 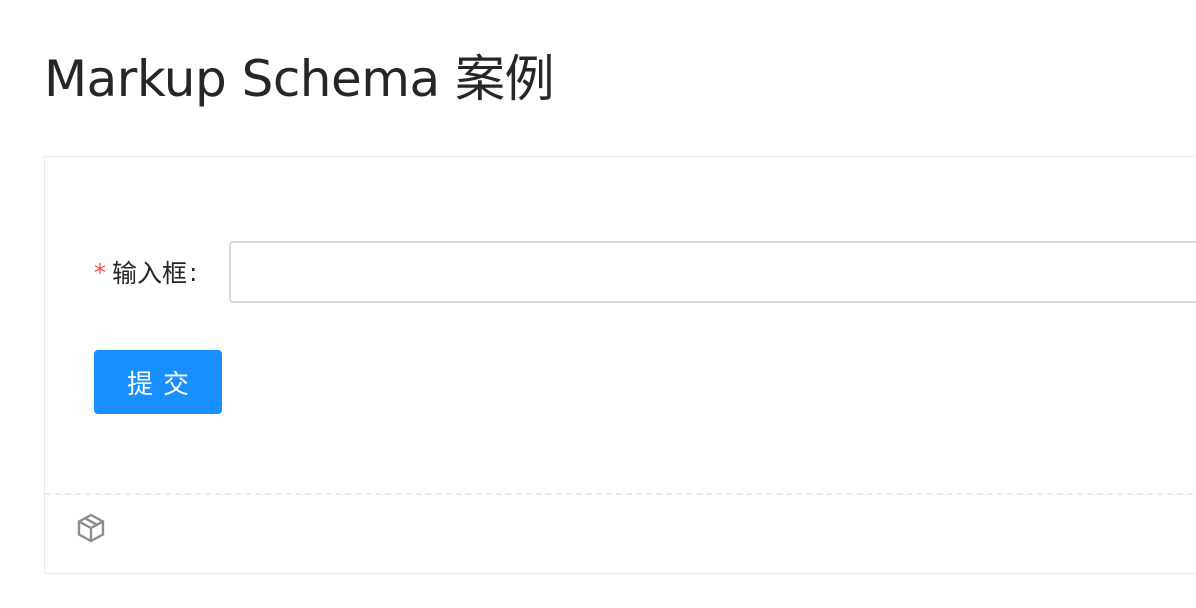 I want to click on text-input, so click(x=712, y=272).